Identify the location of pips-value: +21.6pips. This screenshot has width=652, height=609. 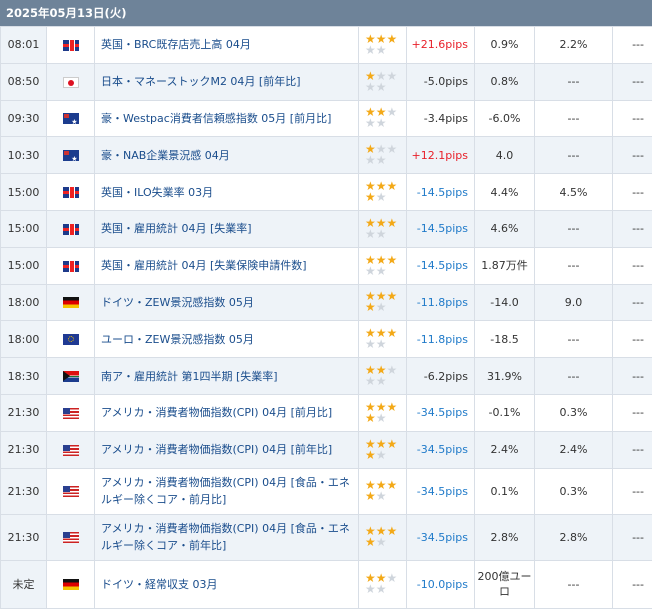
(441, 45).